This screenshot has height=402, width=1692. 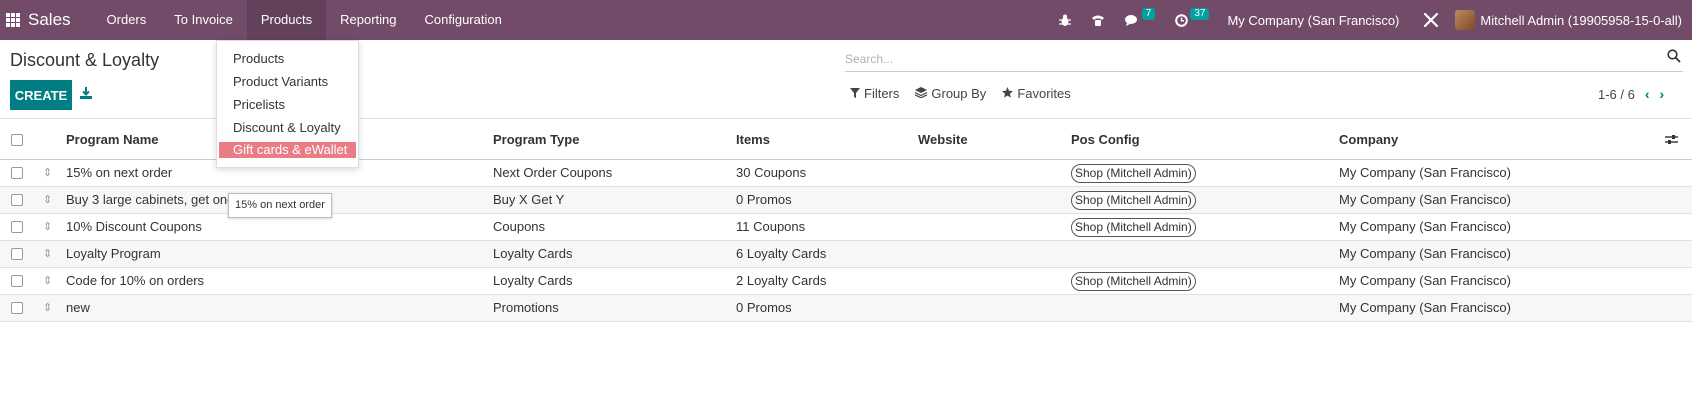 I want to click on dropdown-item-product-variants: Product Variants, so click(x=287, y=81).